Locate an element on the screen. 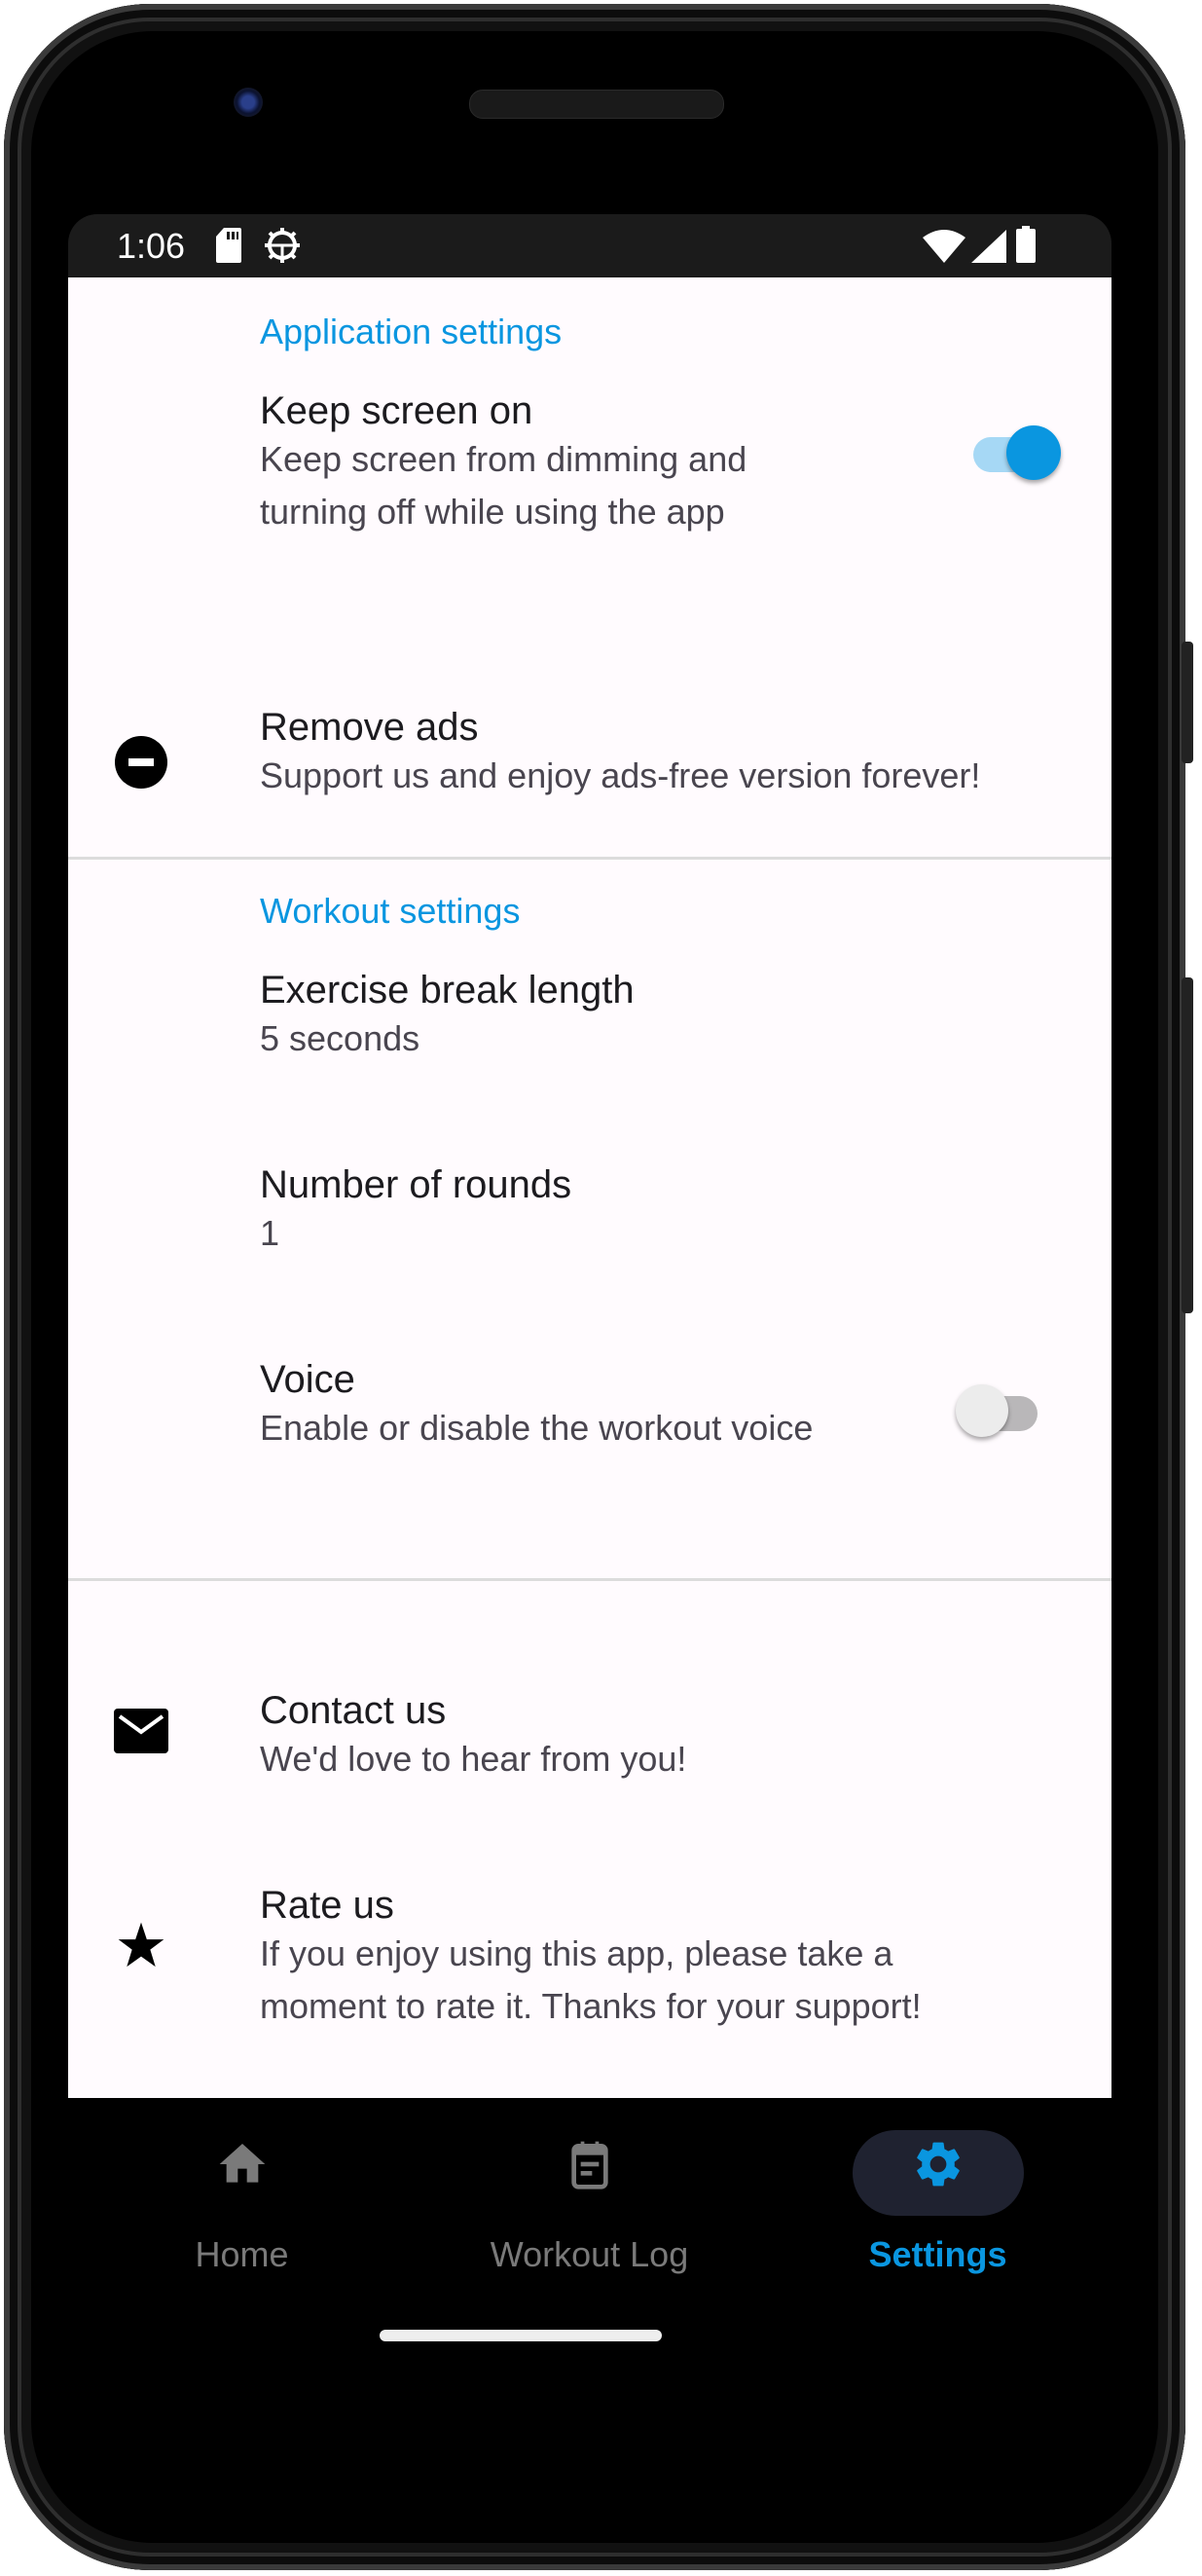  remove-circle-icon is located at coordinates (141, 762).